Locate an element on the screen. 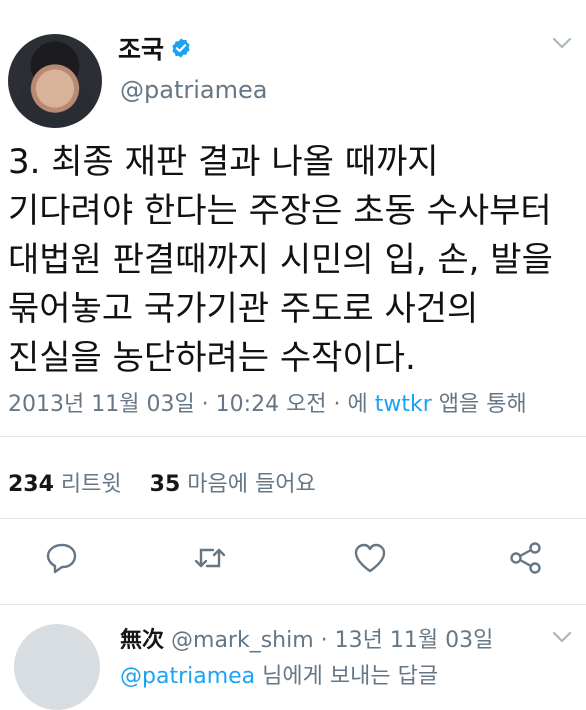  tweet-text-line: 묶어놓고 국가기관 주도로 사건의 is located at coordinates (243, 309).